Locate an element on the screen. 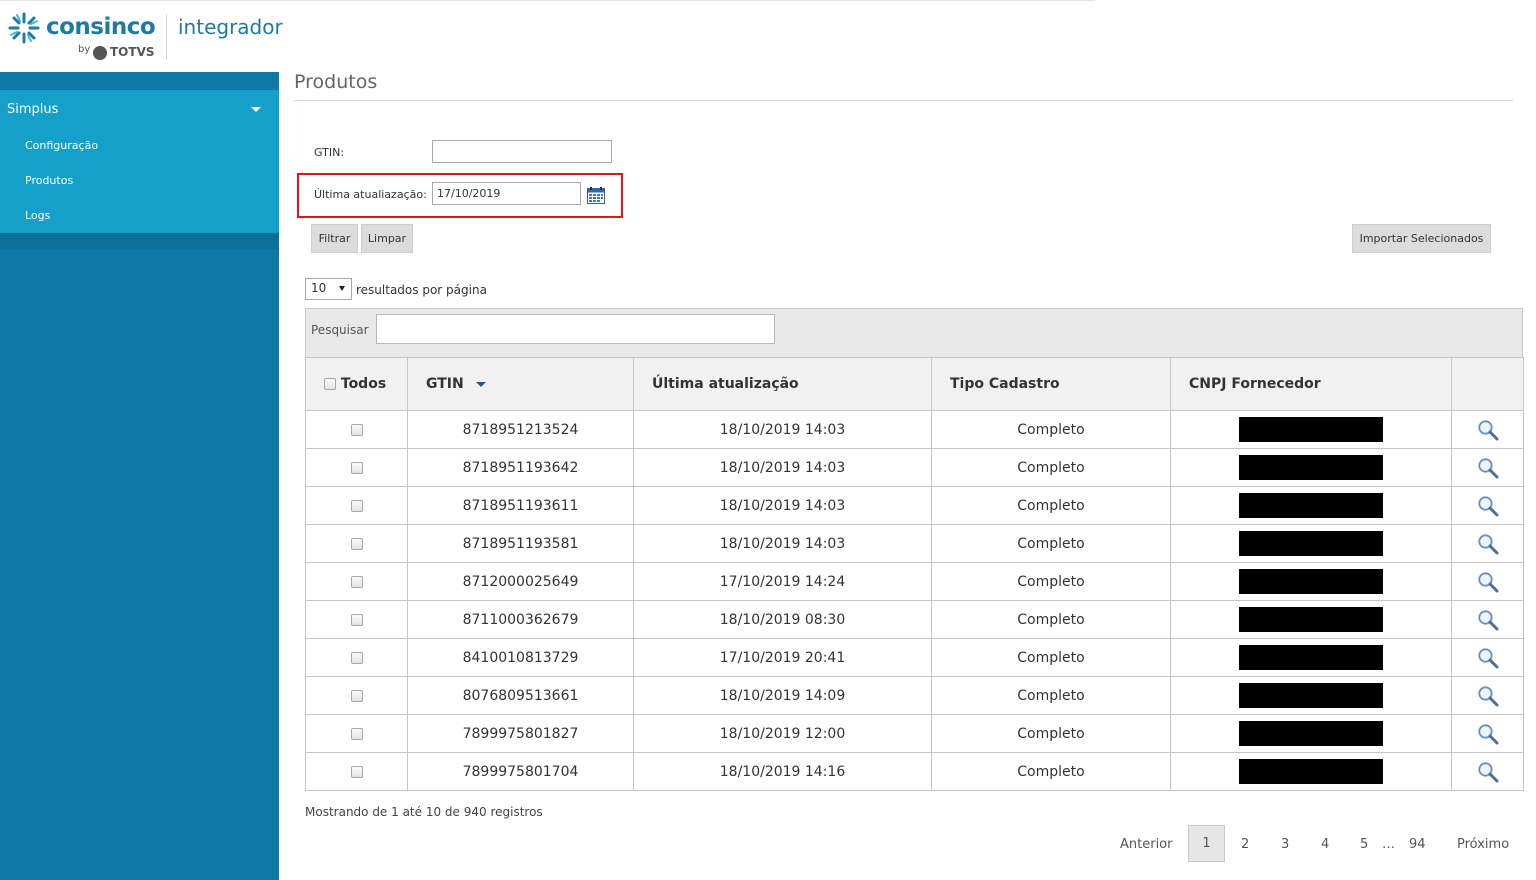 The image size is (1536, 880). select-all-label: Todos is located at coordinates (363, 384).